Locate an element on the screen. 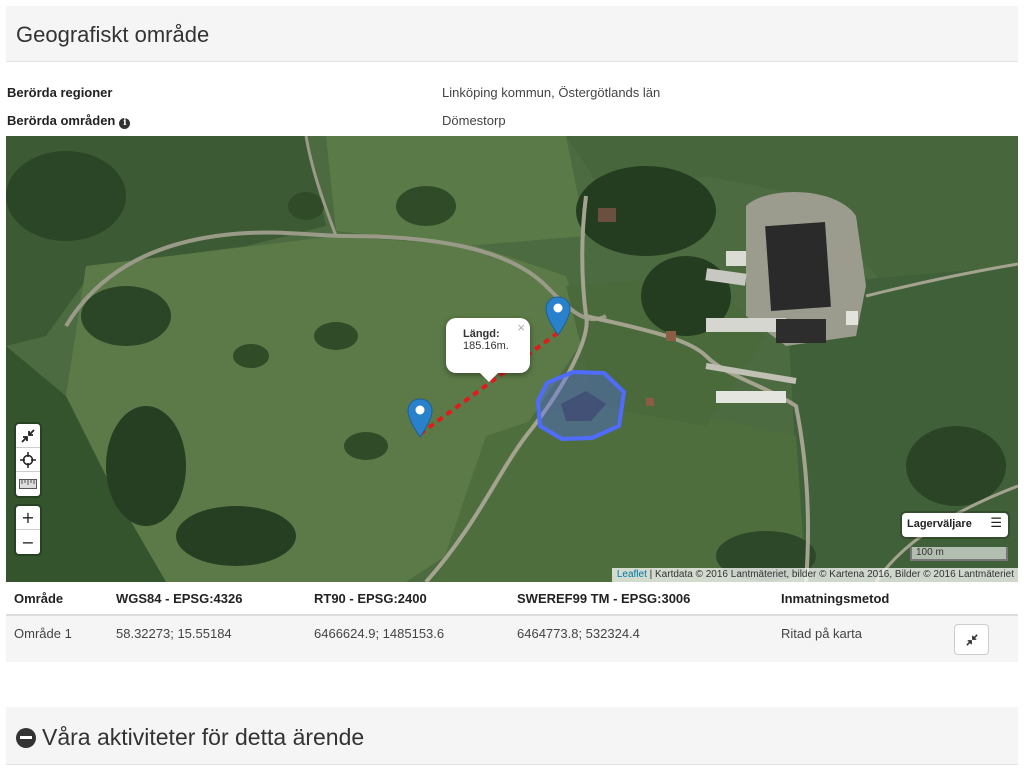 Image resolution: width=1024 pixels, height=771 pixels. cell-wgs84: 58.32273; 15.55184 is located at coordinates (174, 633).